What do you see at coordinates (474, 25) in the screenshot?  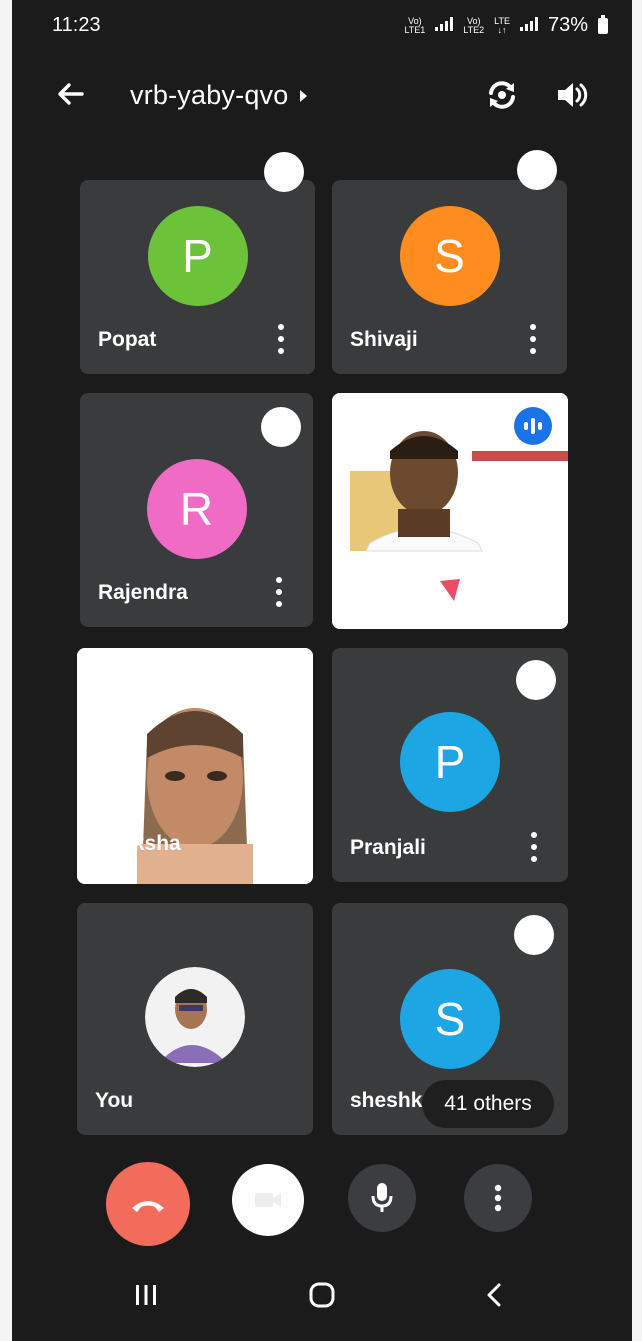 I see `sim2-indicator: Vo) LTE2` at bounding box center [474, 25].